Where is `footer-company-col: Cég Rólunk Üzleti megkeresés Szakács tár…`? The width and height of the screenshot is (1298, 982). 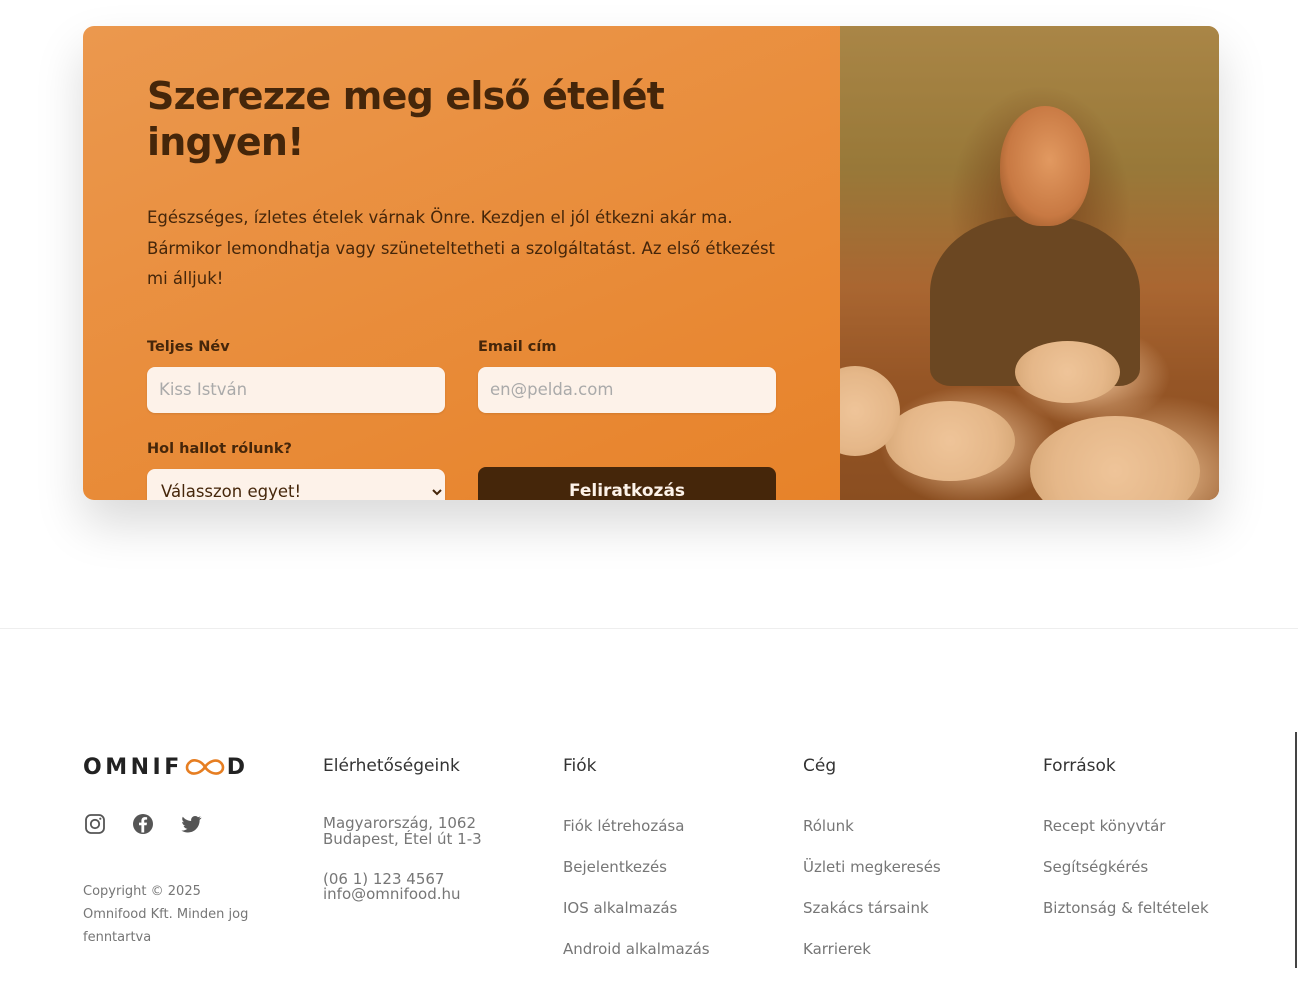
footer-company-col: Cég Rólunk Üzleti megkeresés Szakács tár… is located at coordinates (872, 867).